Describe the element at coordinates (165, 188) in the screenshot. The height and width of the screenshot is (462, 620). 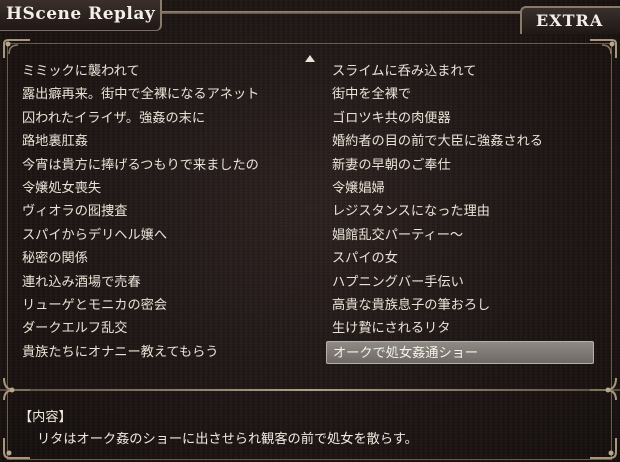
I see `replay-item: 令嬢処女喪失` at that location.